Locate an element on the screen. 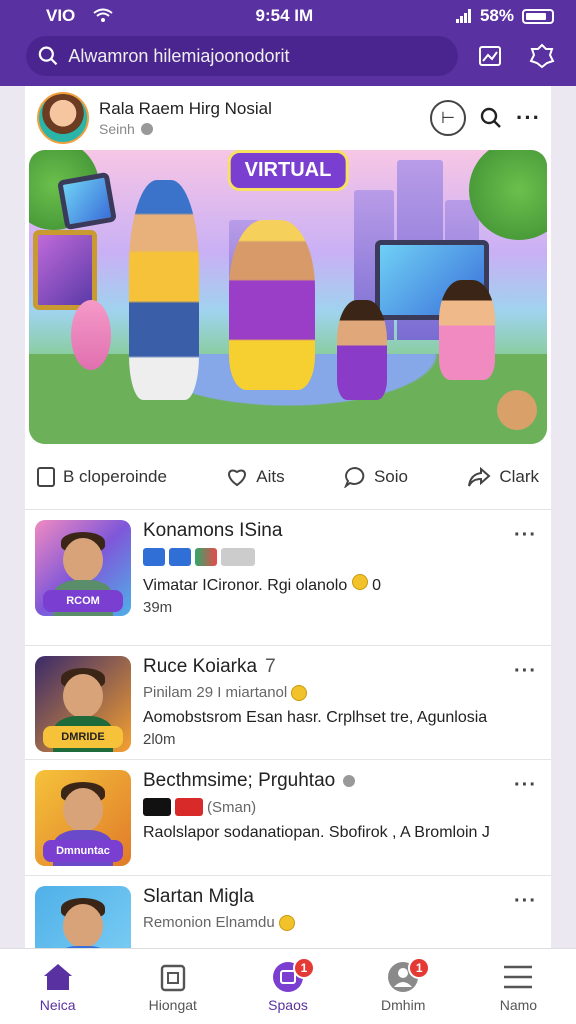  floating-screen is located at coordinates (87, 201).